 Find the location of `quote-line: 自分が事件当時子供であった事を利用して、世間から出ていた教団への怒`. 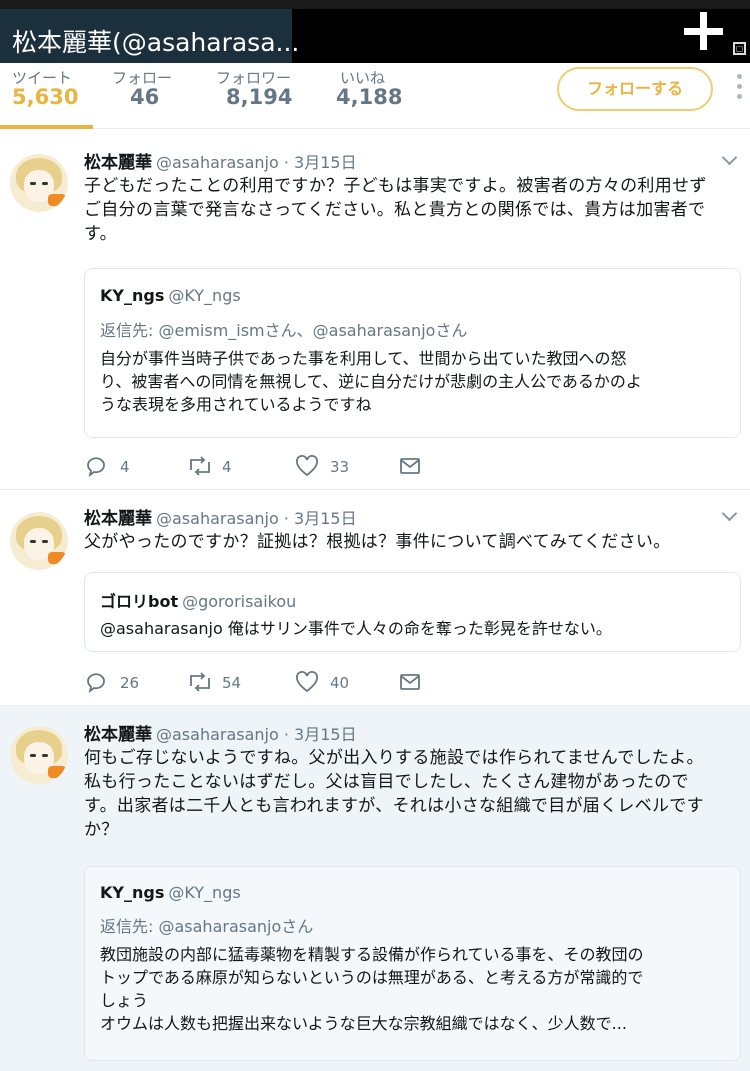

quote-line: 自分が事件当時子供であった事を利用して、世間から出ていた教団への怒 is located at coordinates (363, 358).